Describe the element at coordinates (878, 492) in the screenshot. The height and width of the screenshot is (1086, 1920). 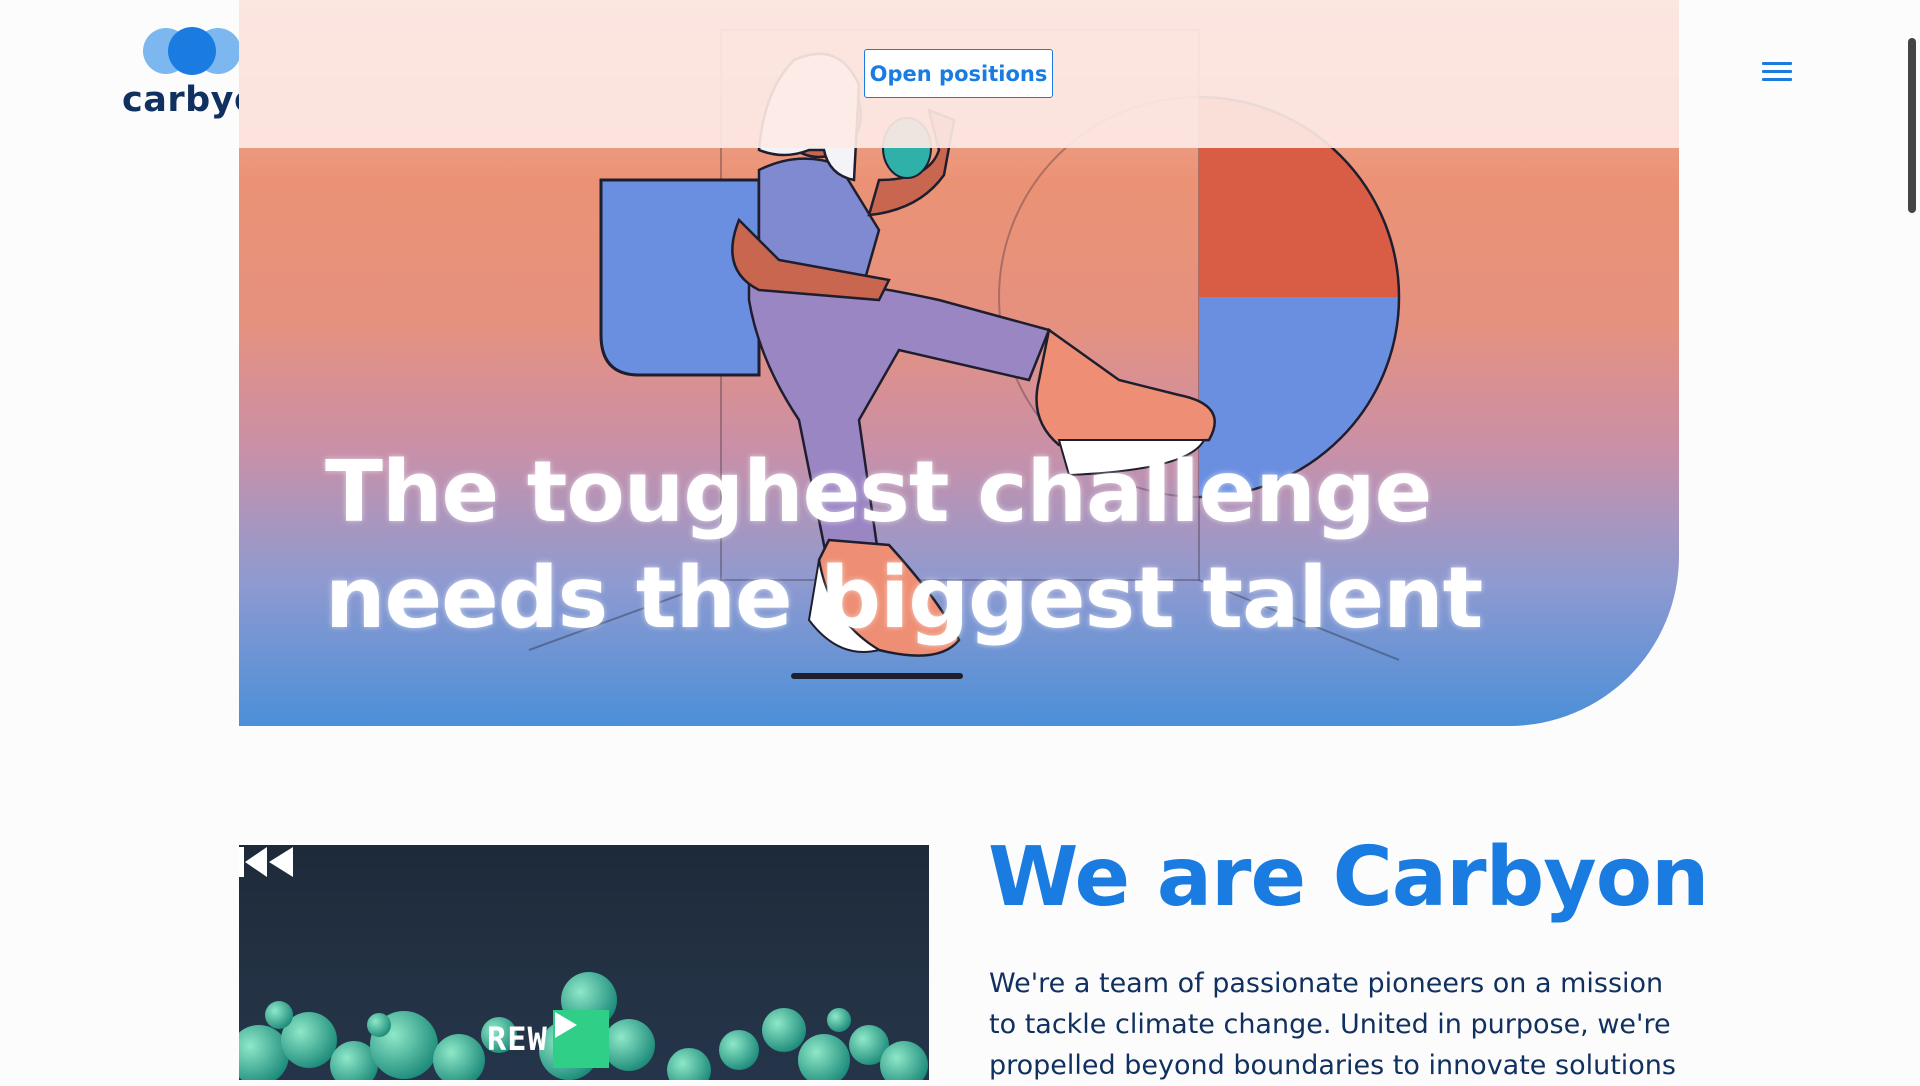
I see `hero-title-line-1: The toughest challenge` at that location.